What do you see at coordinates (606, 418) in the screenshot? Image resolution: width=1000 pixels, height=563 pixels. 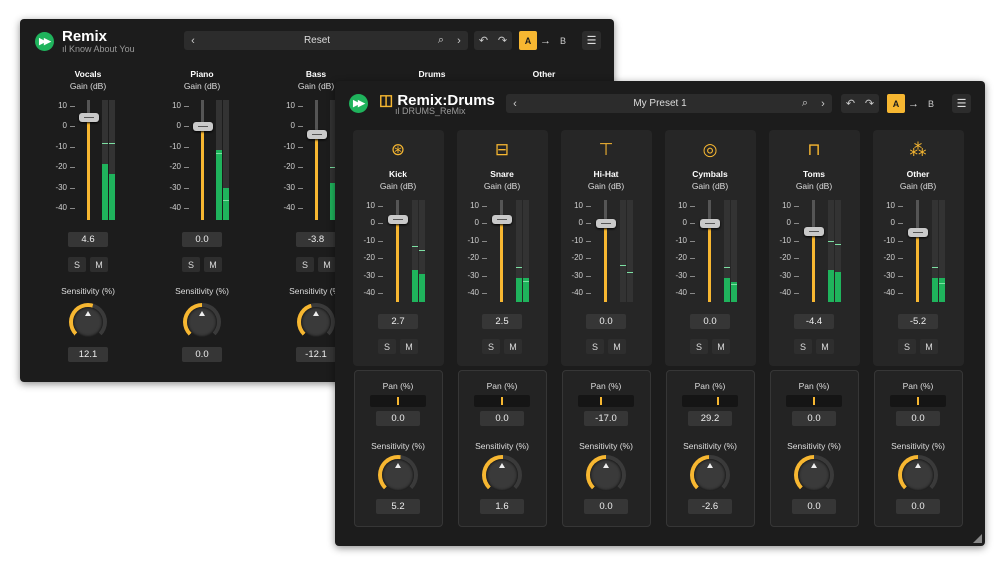 I see `pan-value: -17.0` at bounding box center [606, 418].